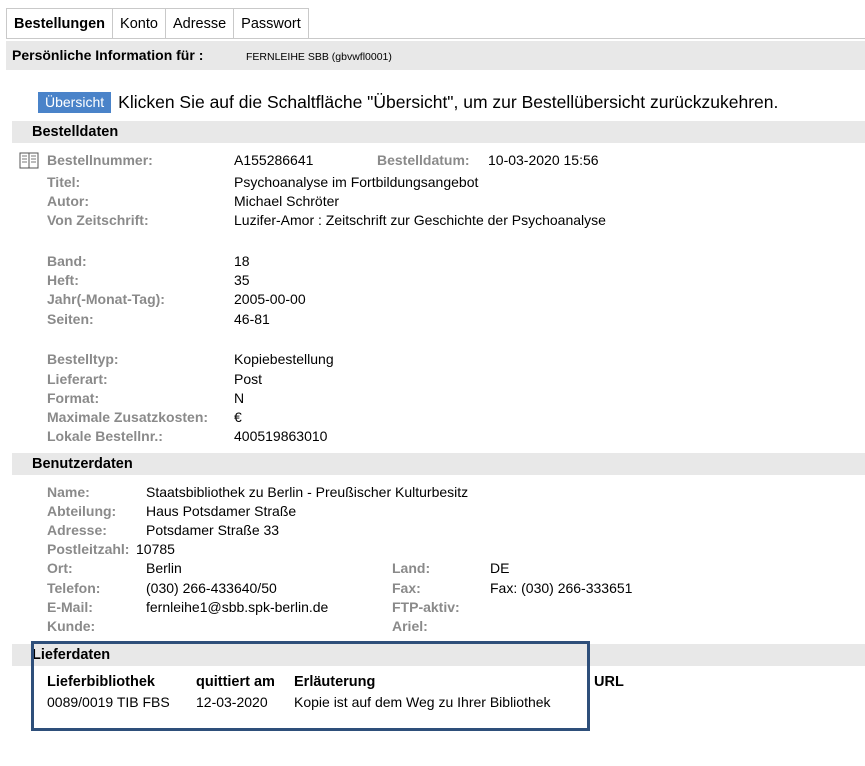 Image resolution: width=865 pixels, height=766 pixels. I want to click on tab-bestellungen: Bestellungen, so click(60, 24).